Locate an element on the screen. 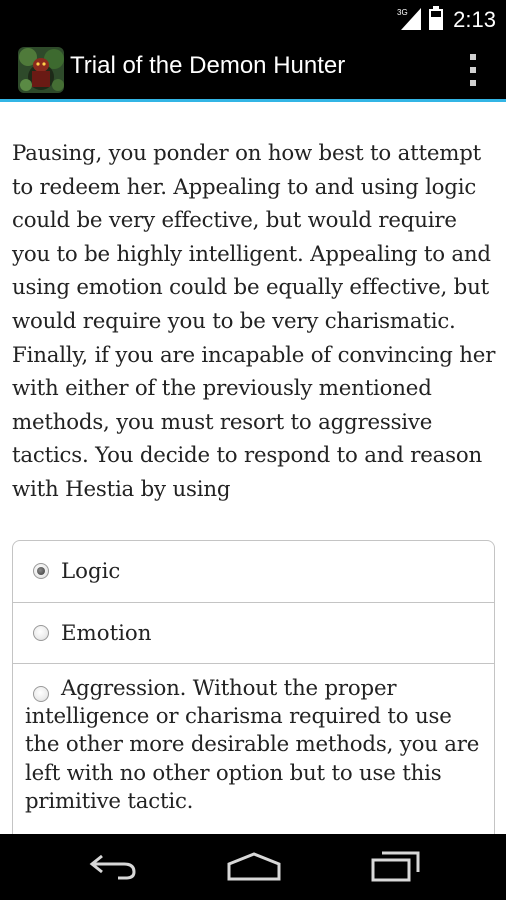 The height and width of the screenshot is (900, 506). app-logo-icon is located at coordinates (41, 70).